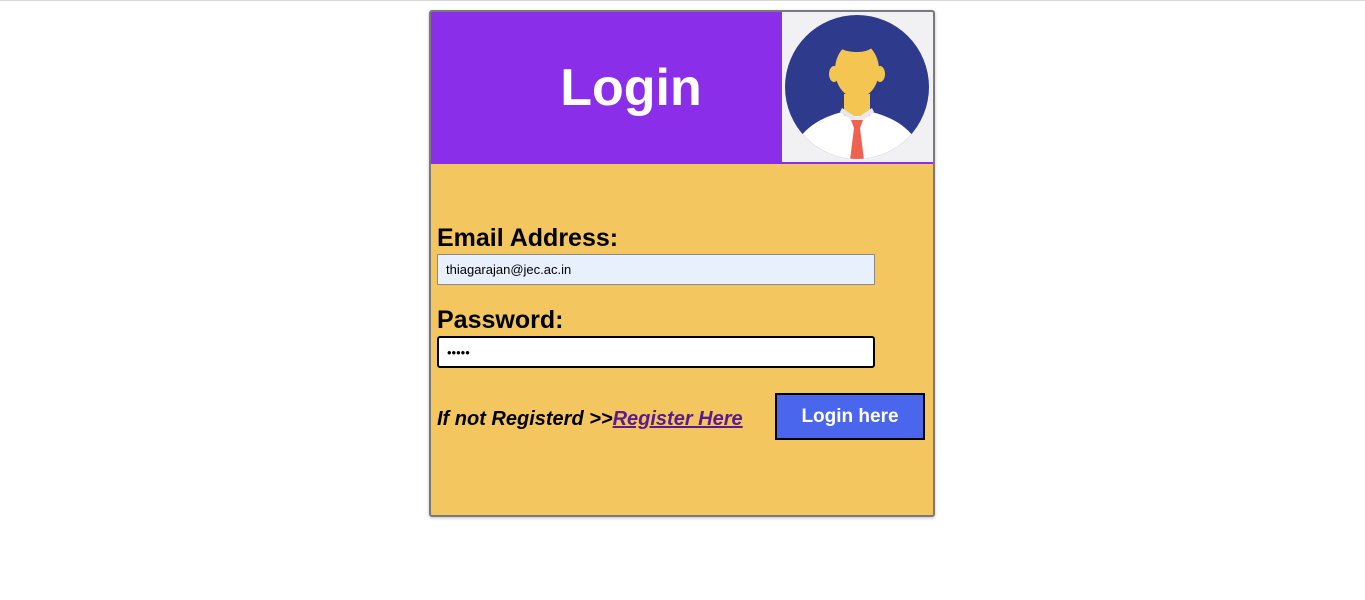 The width and height of the screenshot is (1365, 600). I want to click on login-header: Login, so click(682, 88).